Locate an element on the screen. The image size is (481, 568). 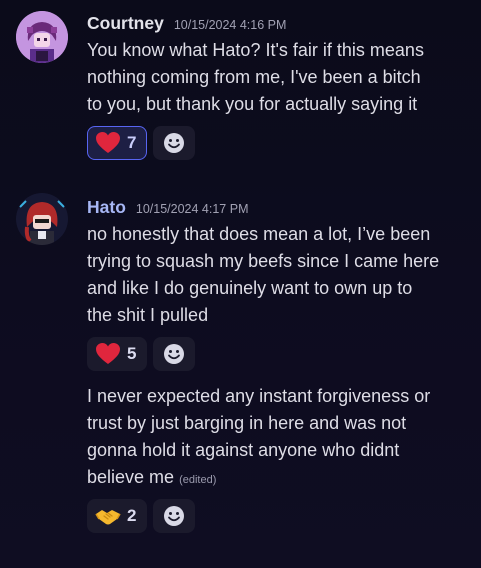
courtney-avatar-icon is located at coordinates (42, 37).